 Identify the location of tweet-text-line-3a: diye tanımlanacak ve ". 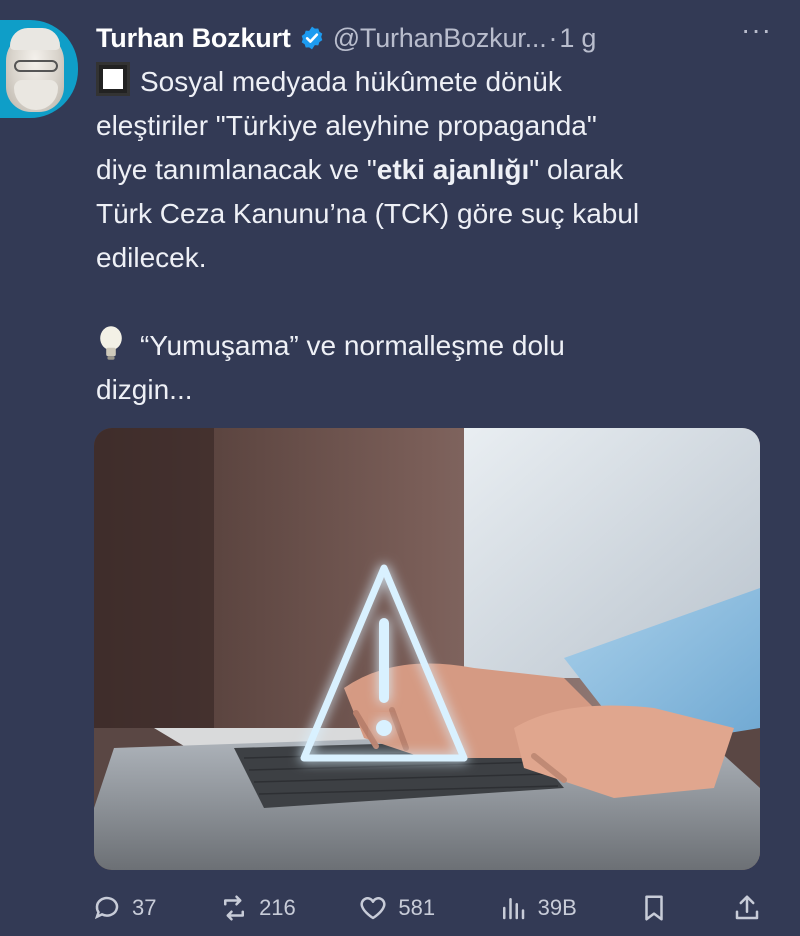
(236, 169).